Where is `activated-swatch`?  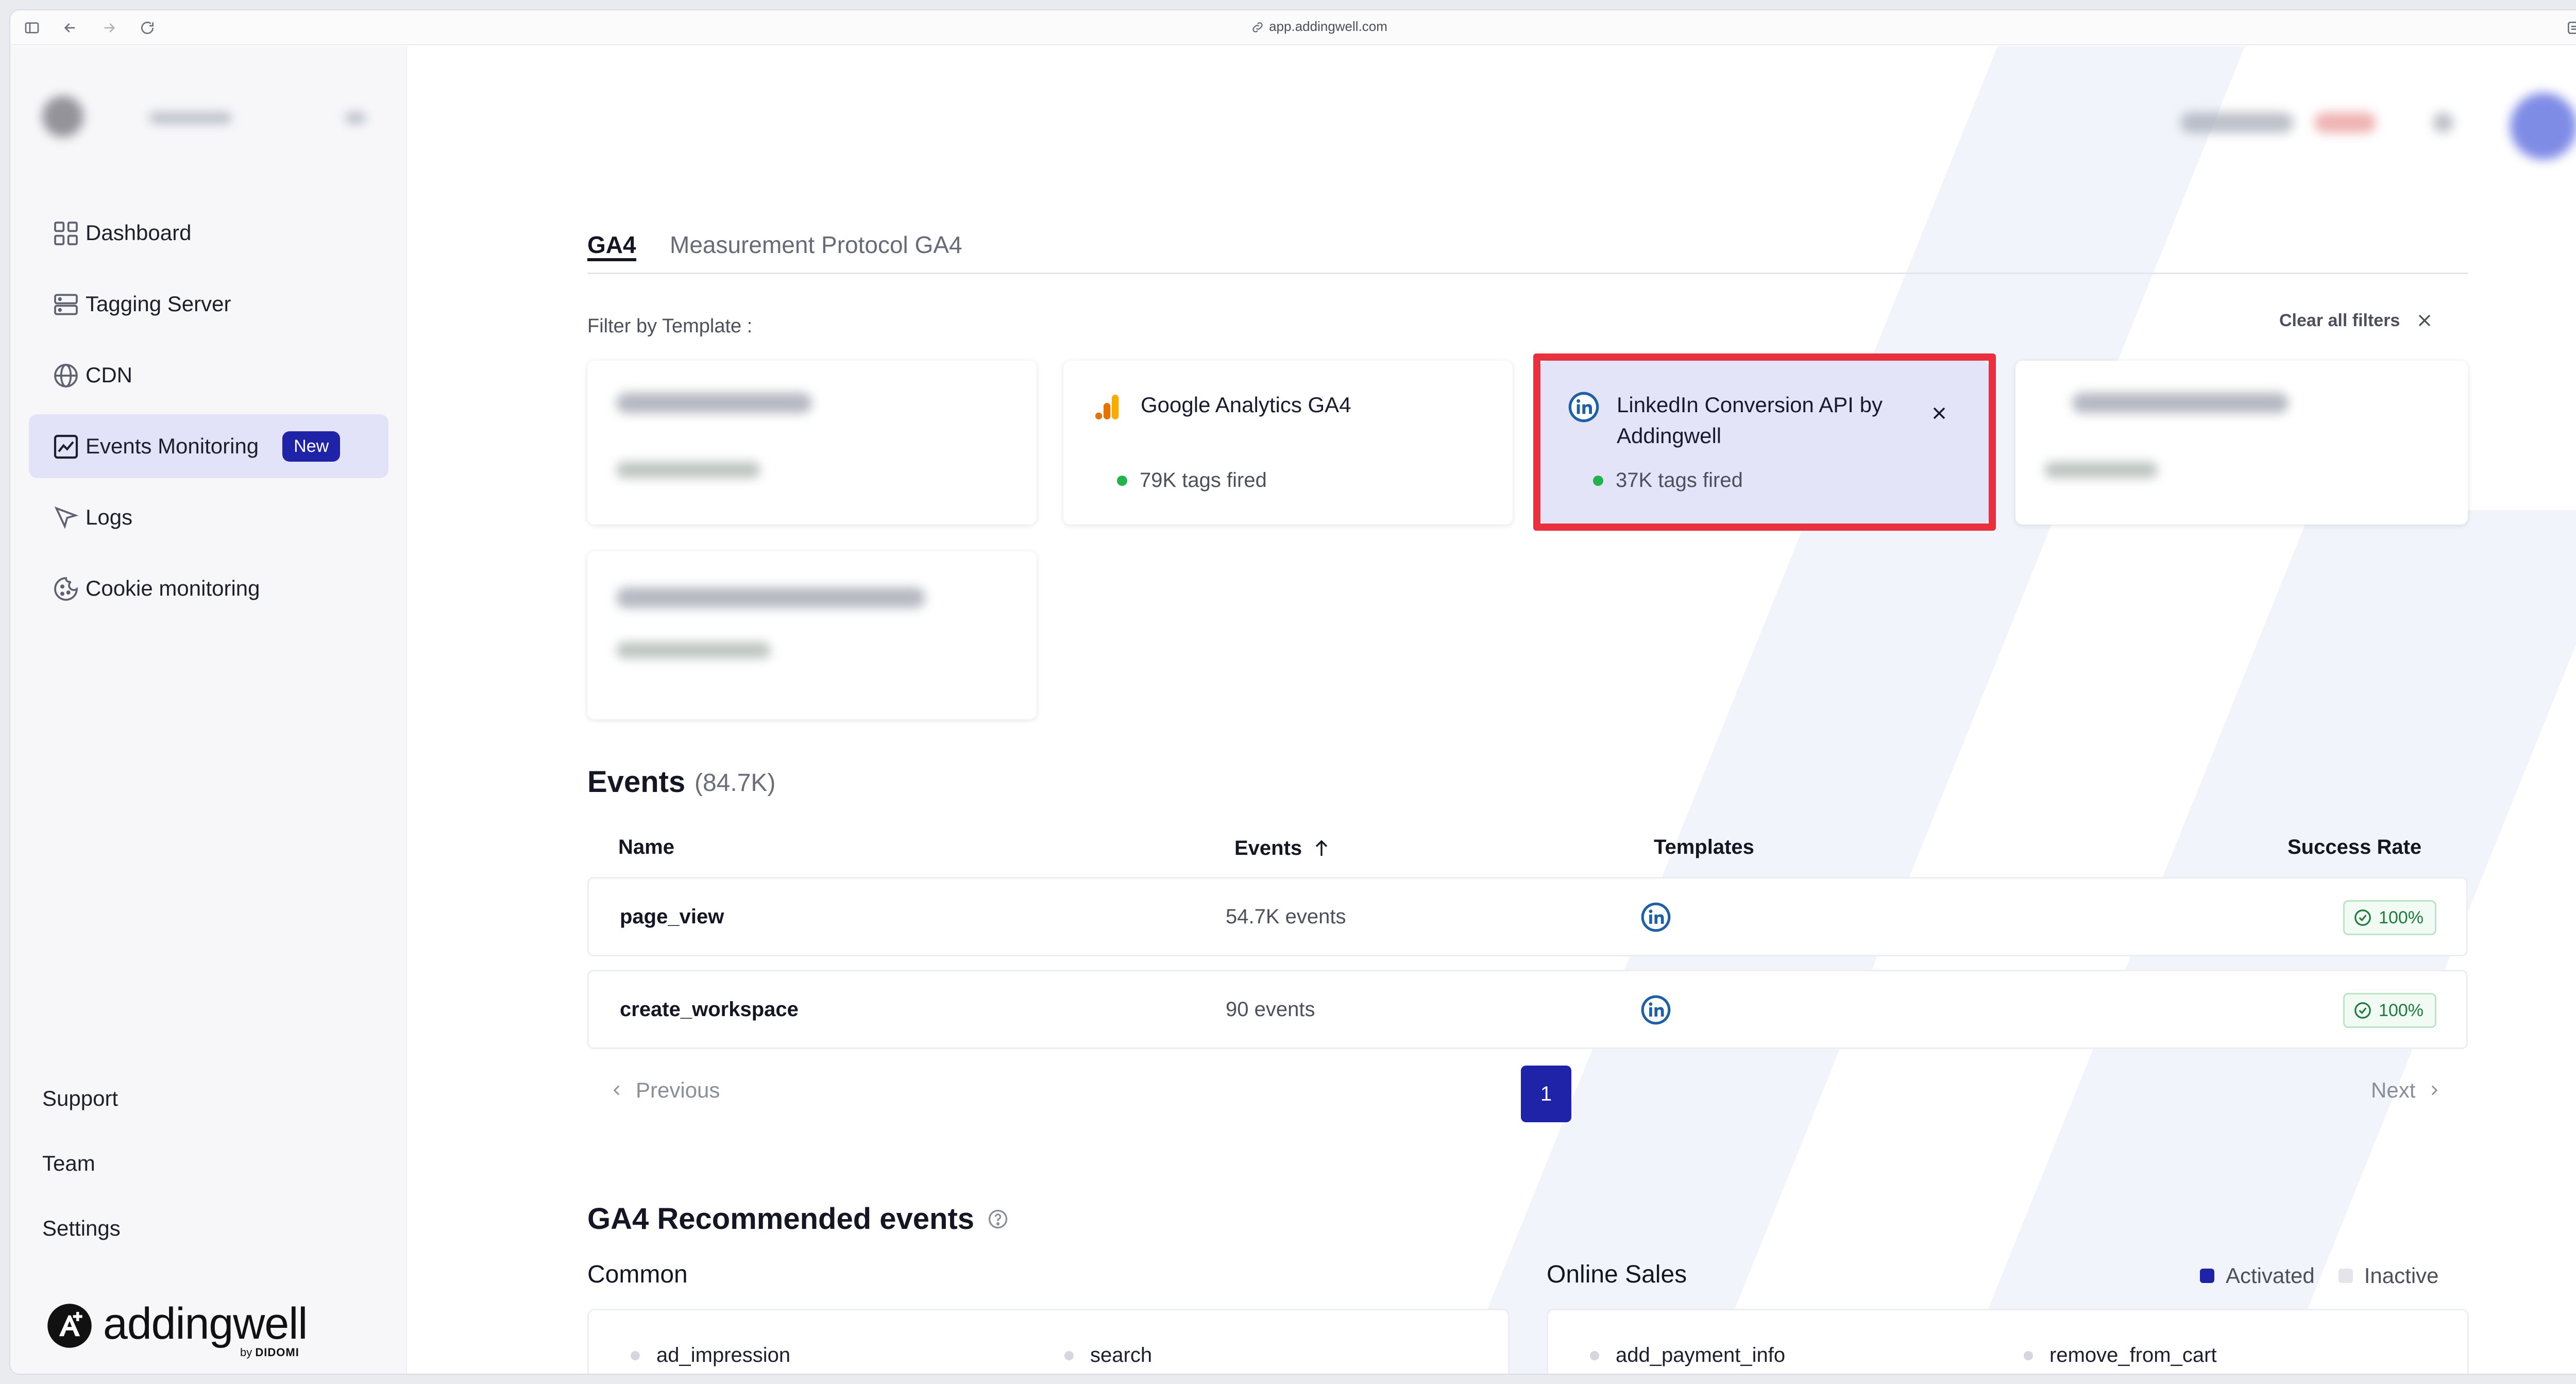 activated-swatch is located at coordinates (2207, 1276).